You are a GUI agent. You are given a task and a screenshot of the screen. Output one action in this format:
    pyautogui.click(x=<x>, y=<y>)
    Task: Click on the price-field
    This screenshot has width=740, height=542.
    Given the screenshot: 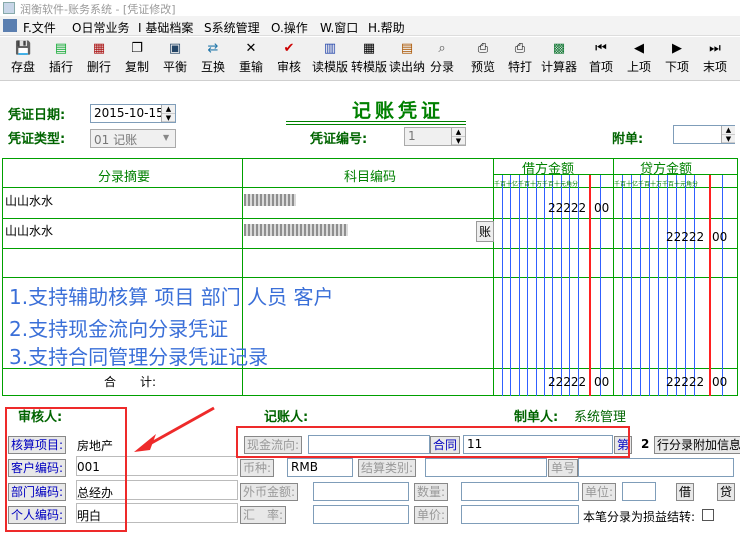 What is the action you would take?
    pyautogui.click(x=520, y=514)
    